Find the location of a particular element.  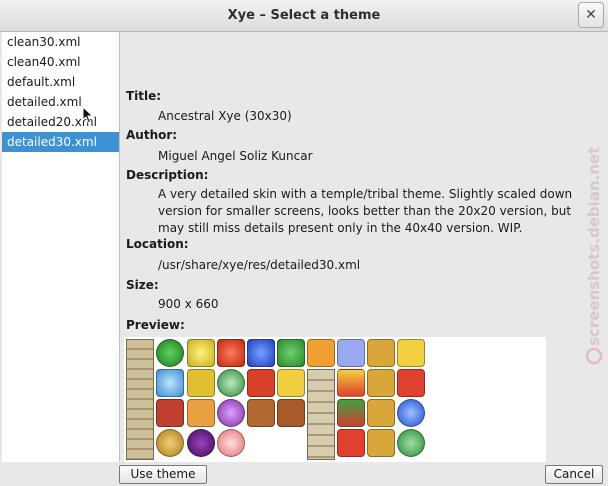

yellow-hexagon-tile is located at coordinates (201, 383).